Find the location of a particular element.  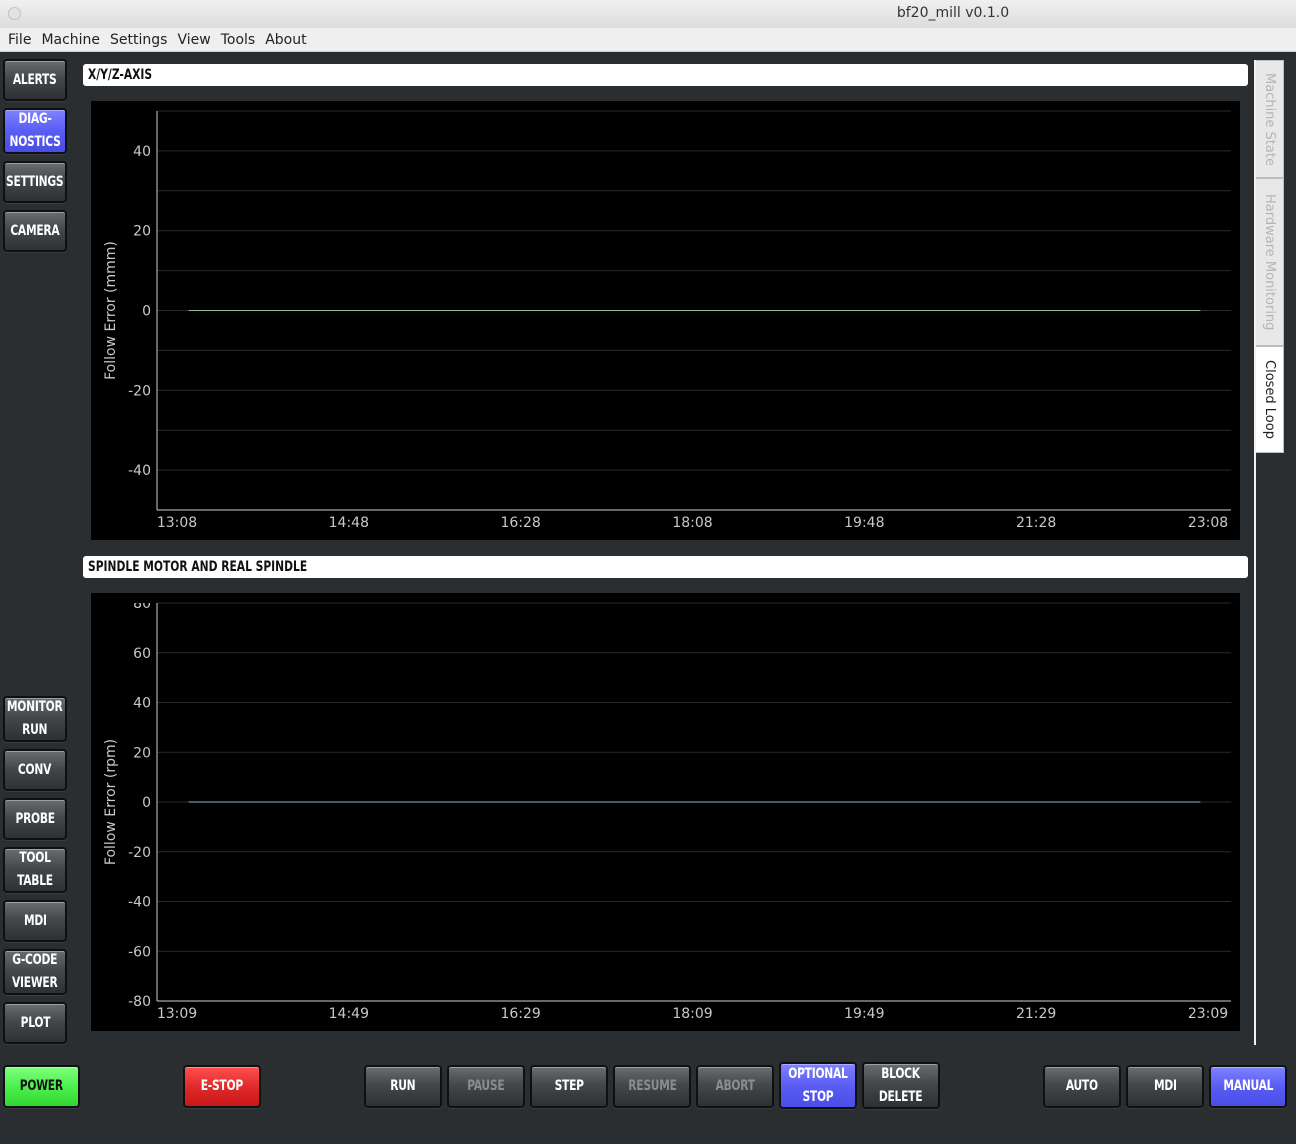

tab-closed-loop: Closed Loop is located at coordinates (1270, 399).